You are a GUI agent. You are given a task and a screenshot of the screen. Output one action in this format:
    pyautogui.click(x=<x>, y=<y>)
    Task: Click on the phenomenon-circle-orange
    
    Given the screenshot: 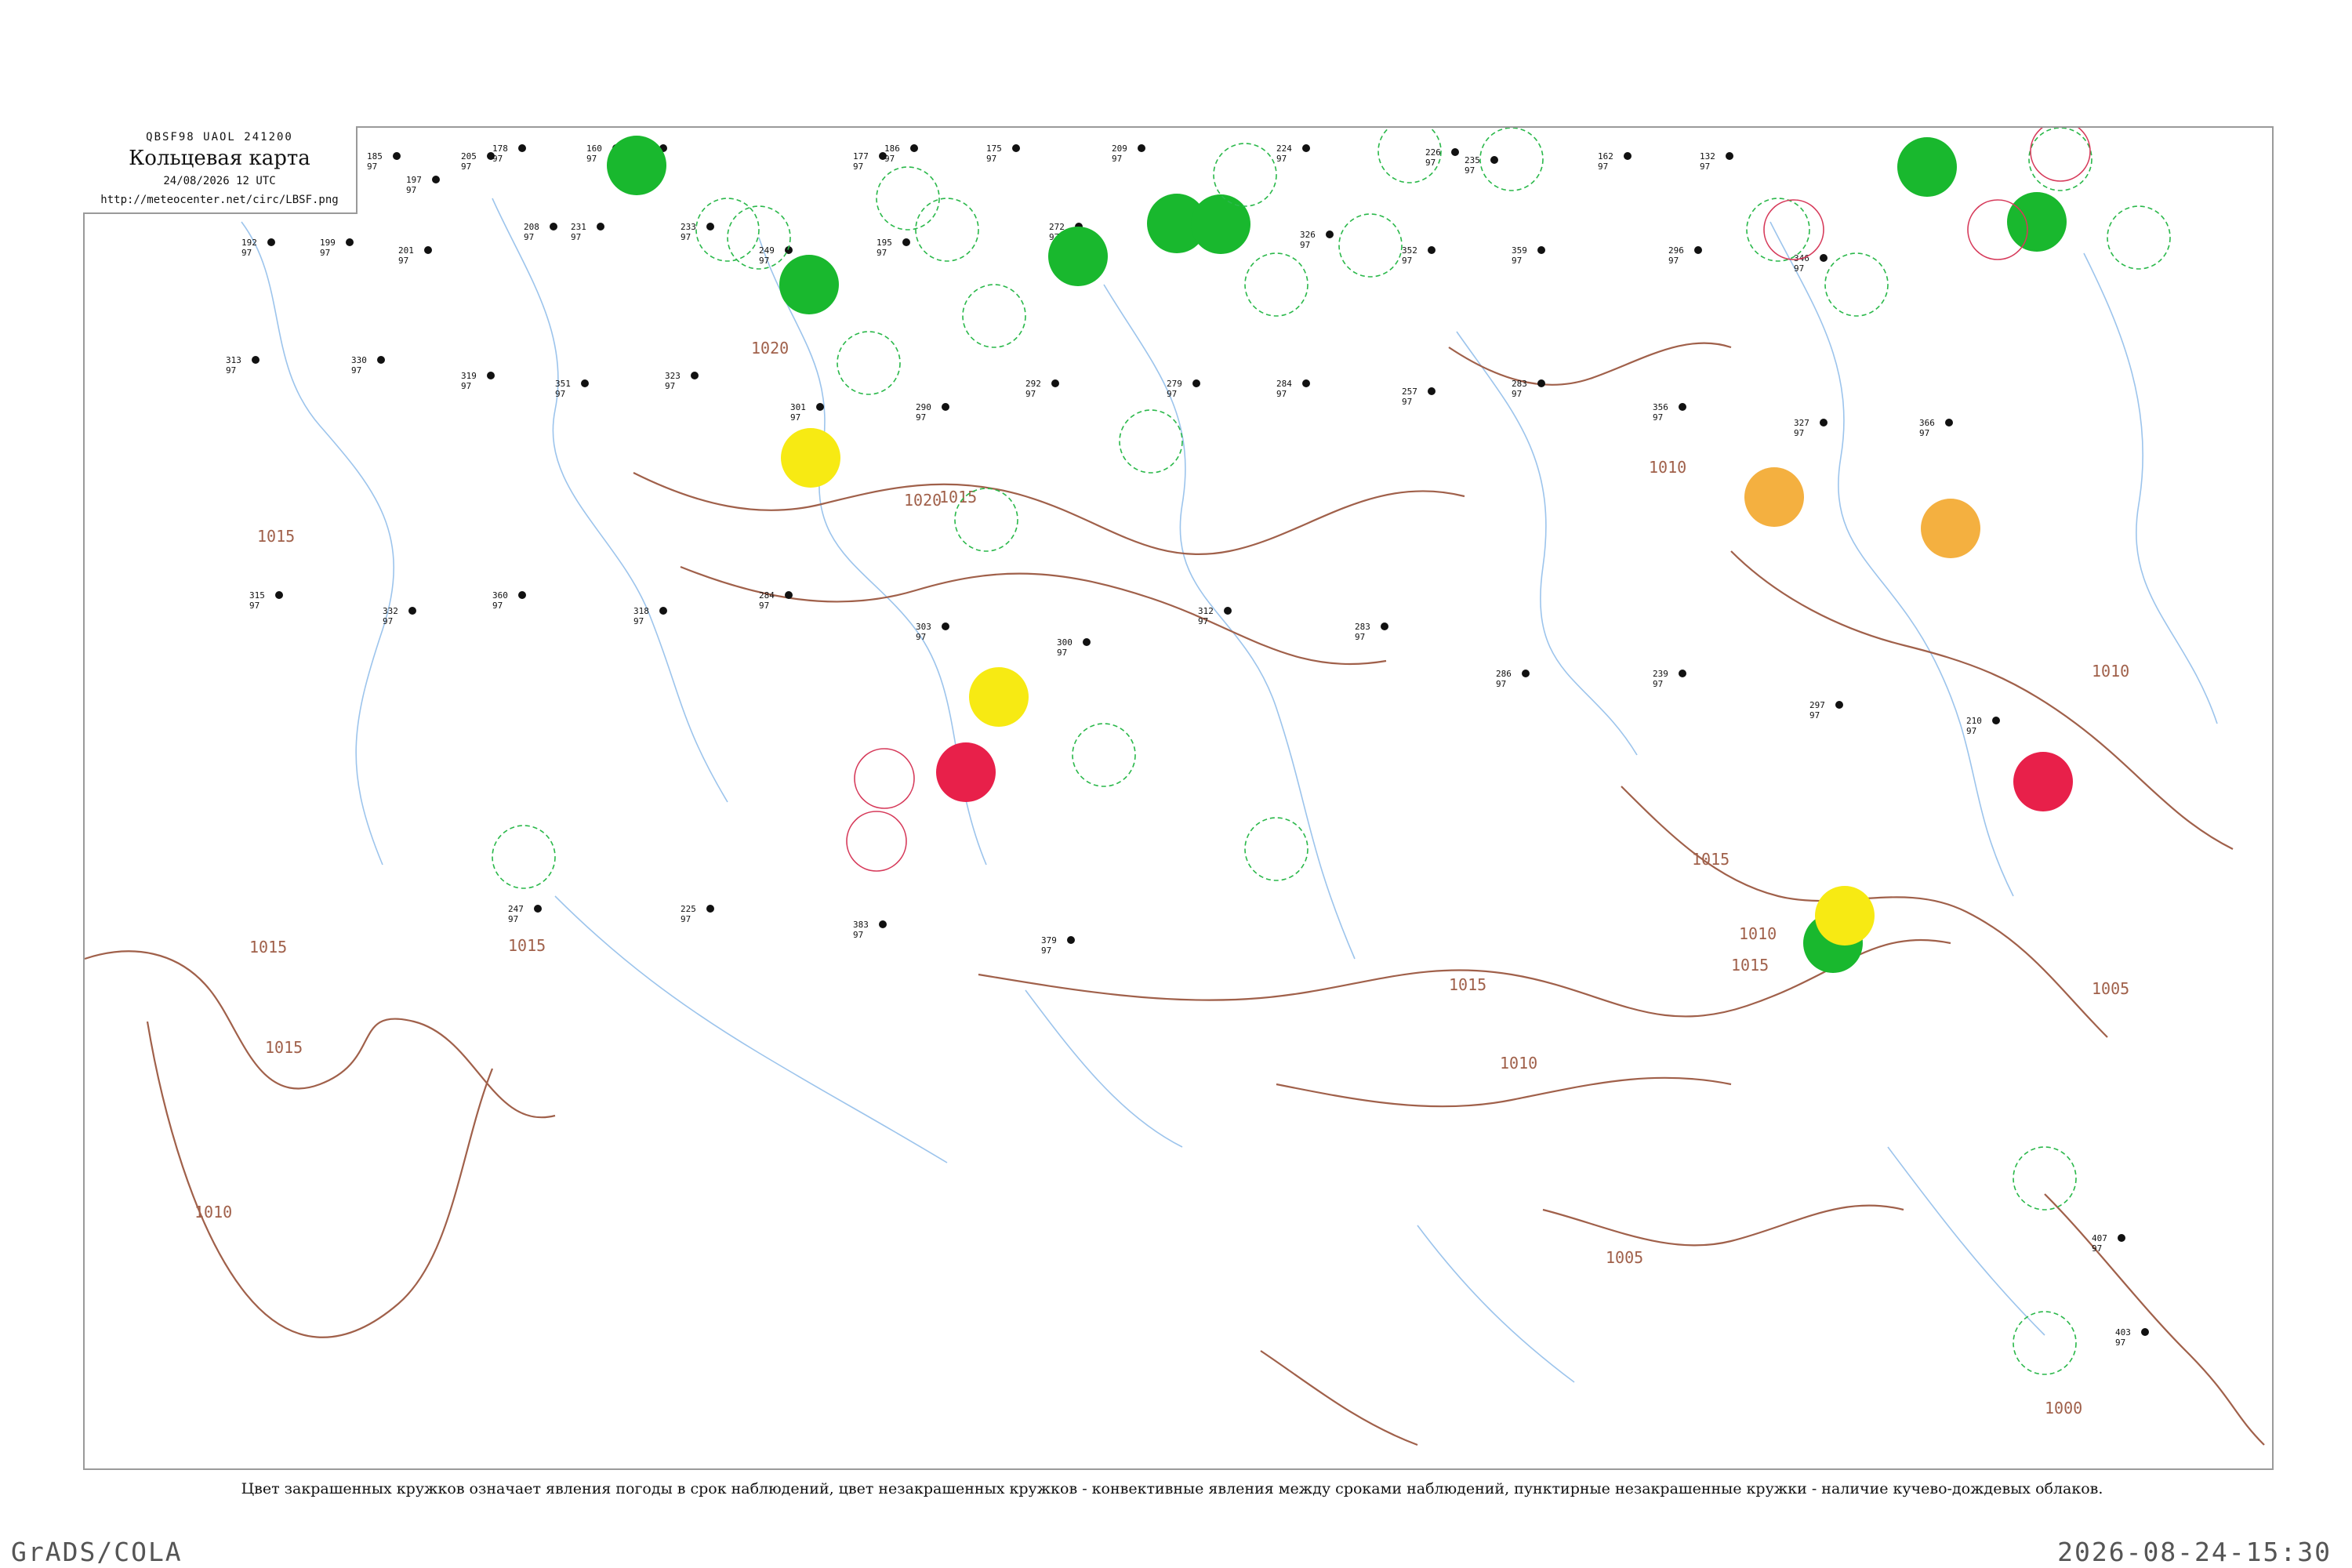 What is the action you would take?
    pyautogui.click(x=1774, y=497)
    